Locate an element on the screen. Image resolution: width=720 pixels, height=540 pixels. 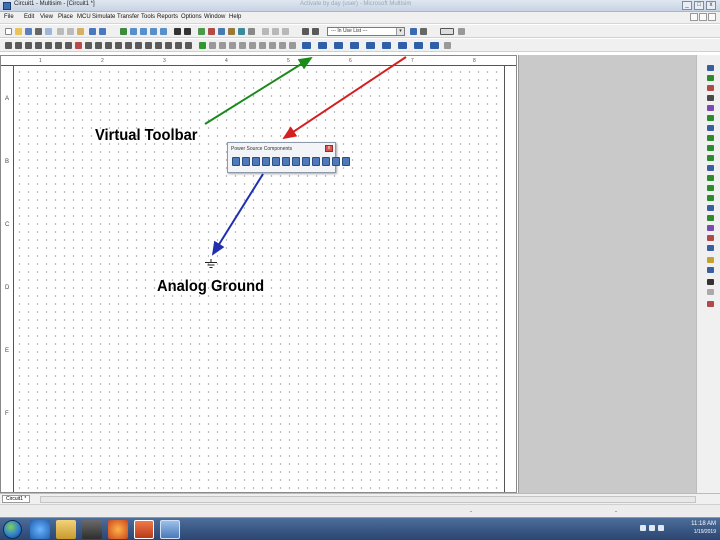
sheet-tab-circuit1: Circuit1 * is located at coordinates (16, 499).